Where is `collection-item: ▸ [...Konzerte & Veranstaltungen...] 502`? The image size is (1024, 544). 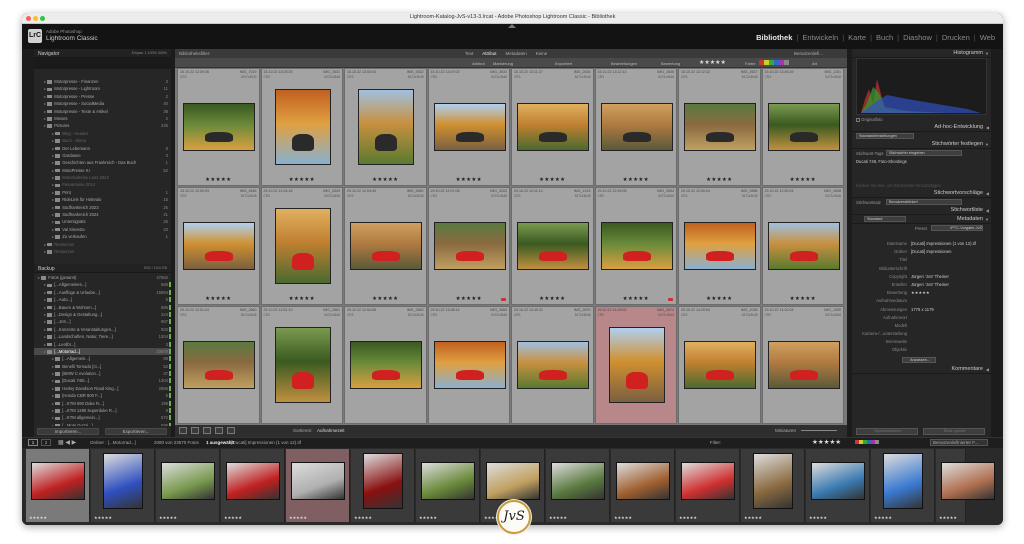 collection-item: ▸ [...Konzerte & Veranstaltungen...] 502 is located at coordinates (102, 329).